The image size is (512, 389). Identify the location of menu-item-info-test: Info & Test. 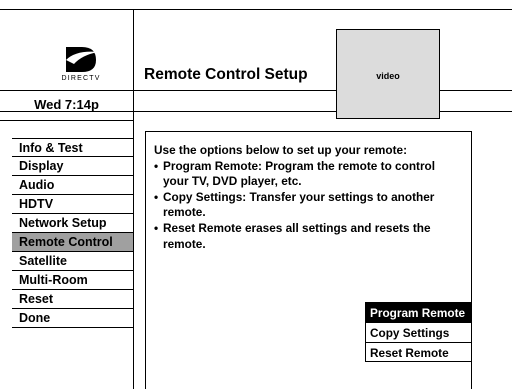
(72, 147).